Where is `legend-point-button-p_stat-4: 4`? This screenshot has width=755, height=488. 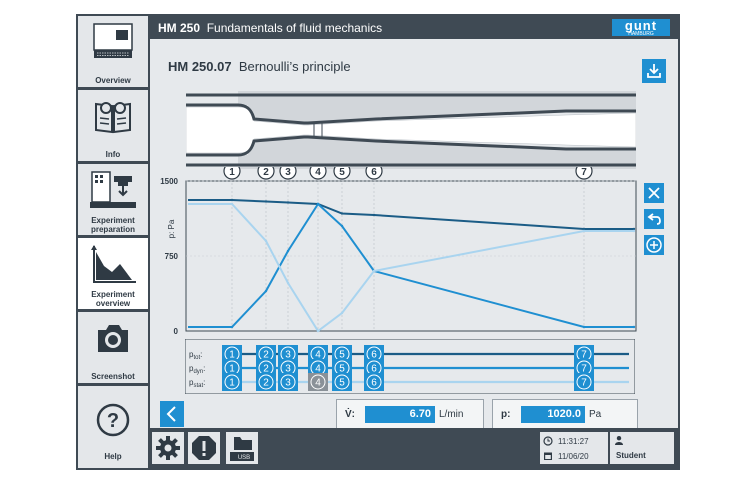
legend-point-button-p_stat-4: 4 is located at coordinates (318, 382).